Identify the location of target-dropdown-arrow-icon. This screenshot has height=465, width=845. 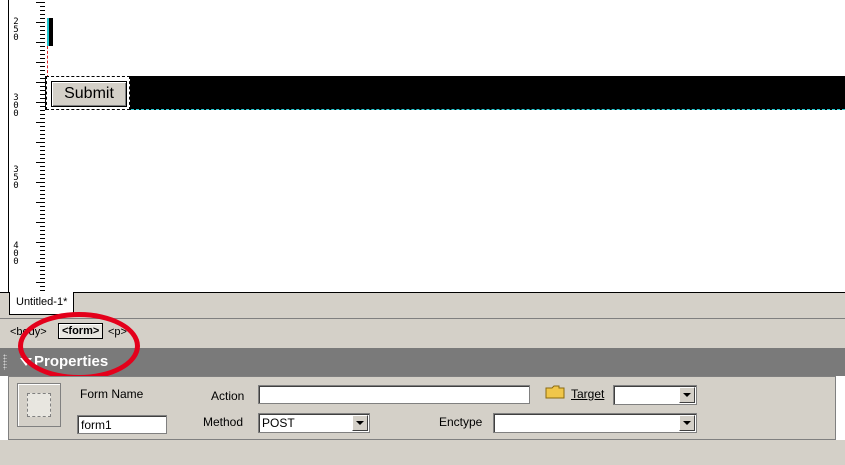
(687, 395).